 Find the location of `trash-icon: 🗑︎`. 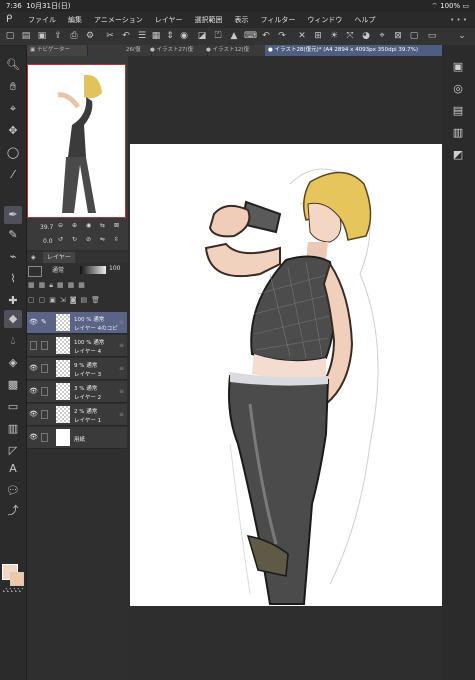

trash-icon: 🗑︎ is located at coordinates (97, 300).